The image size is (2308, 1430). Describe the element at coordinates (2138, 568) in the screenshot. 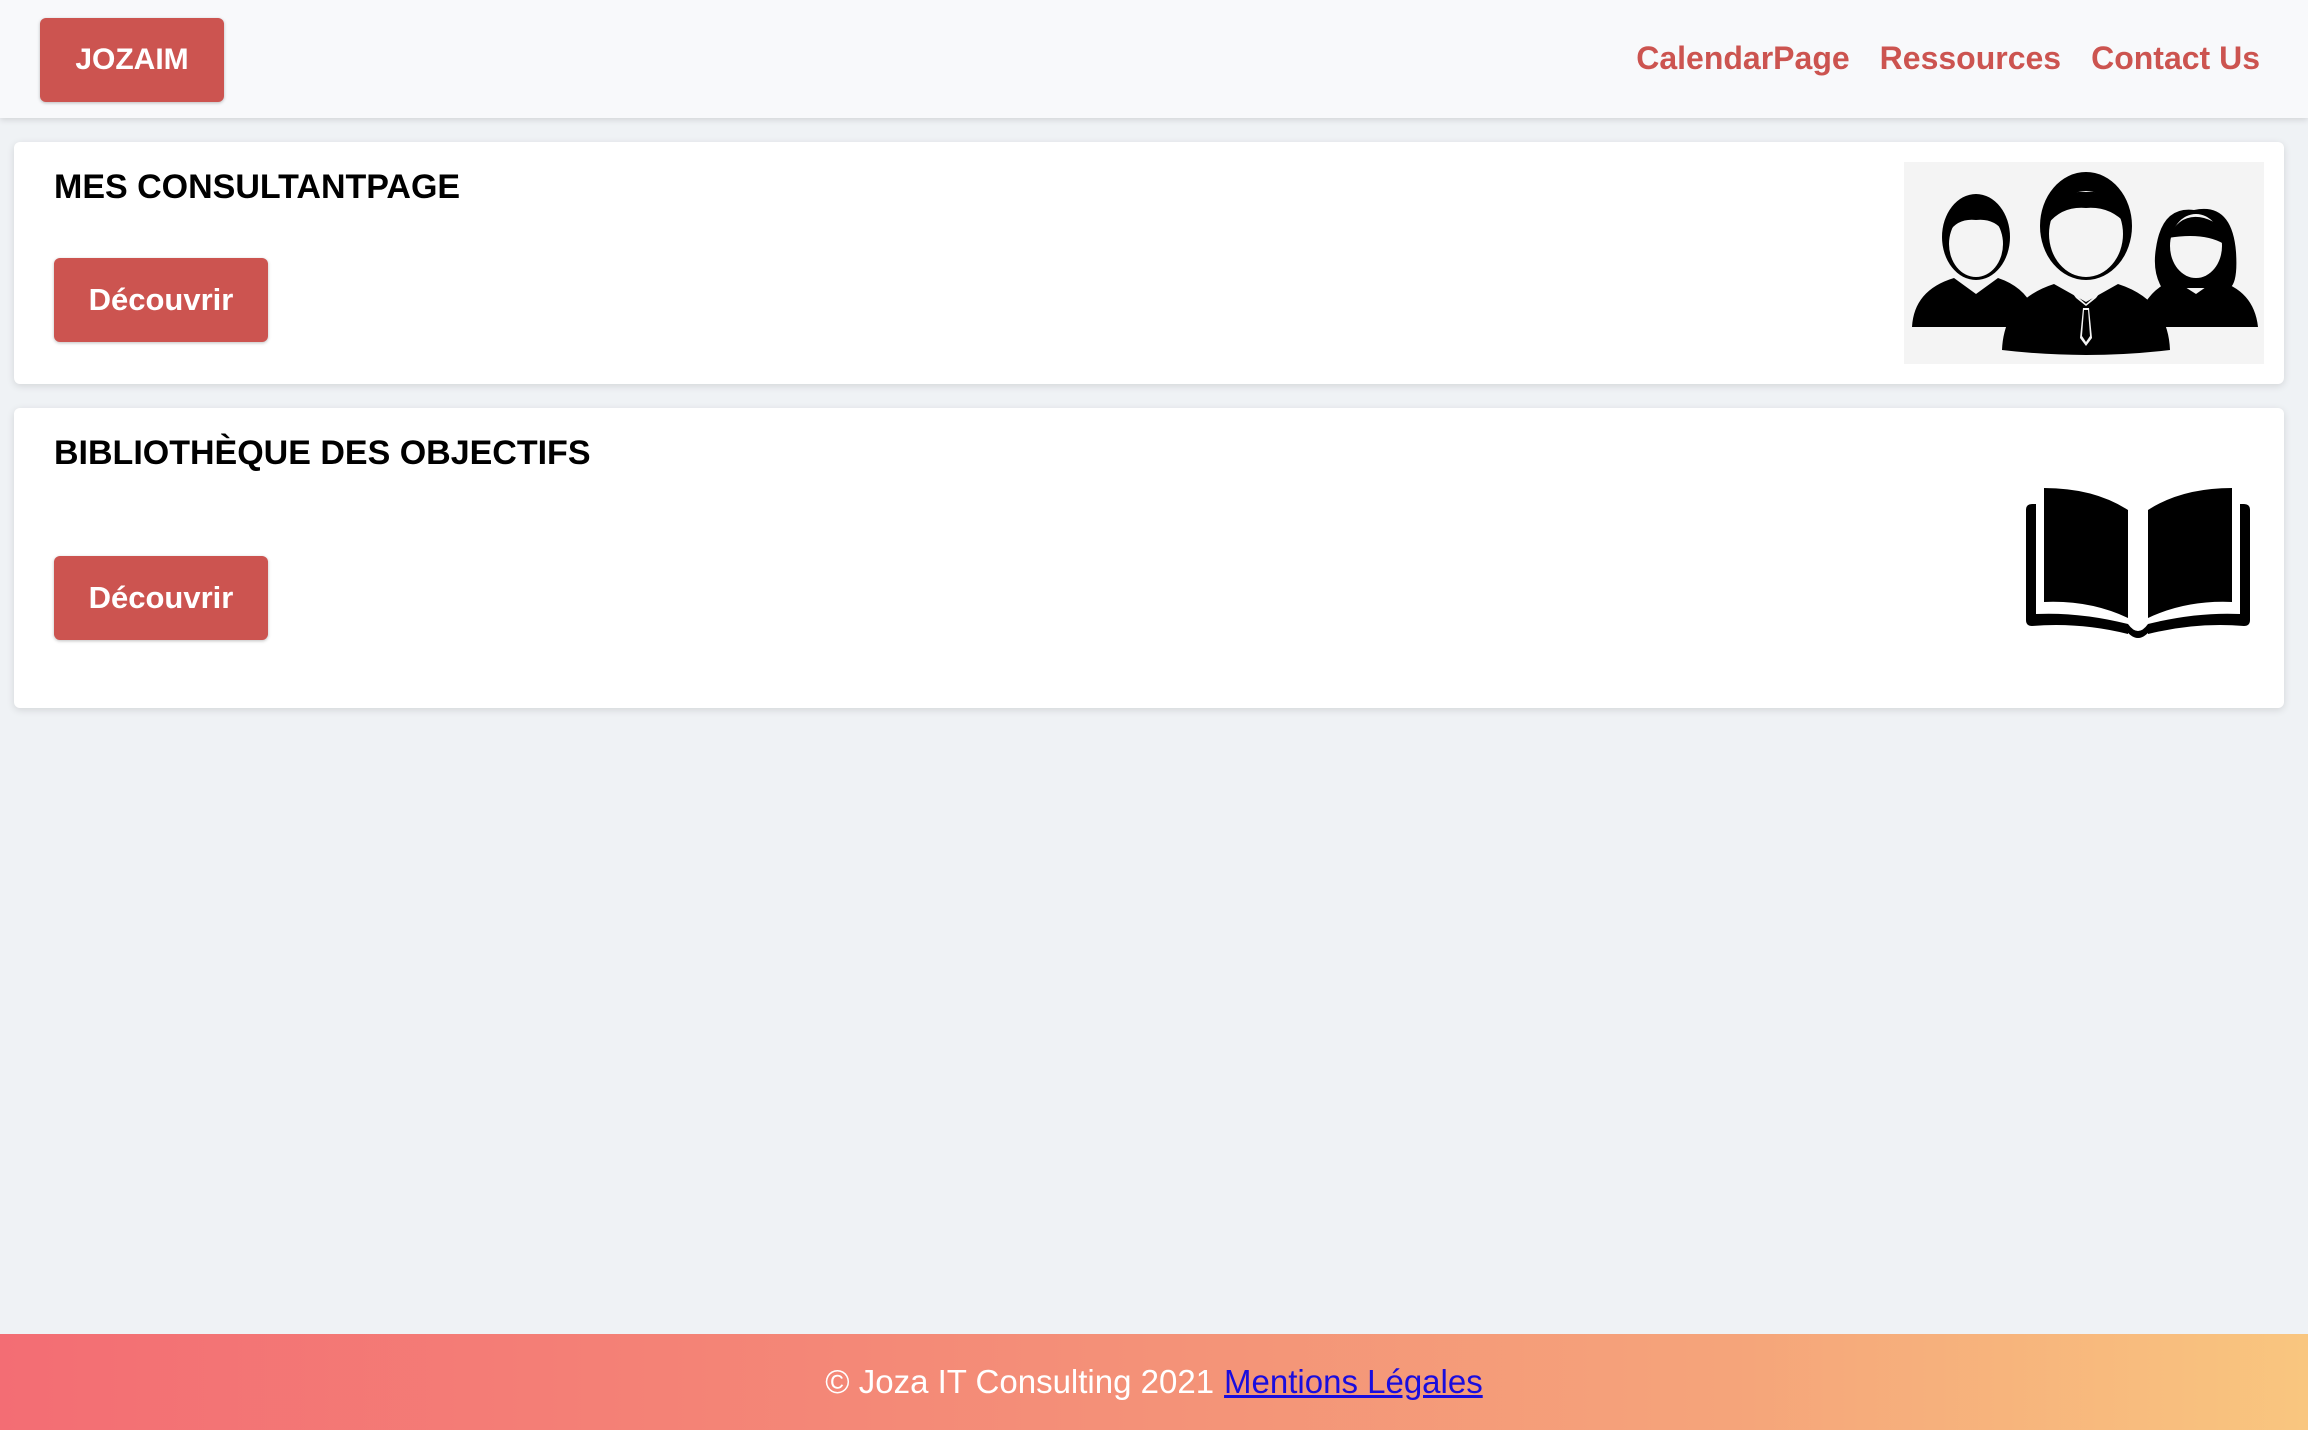

I see `open-book-icon` at that location.